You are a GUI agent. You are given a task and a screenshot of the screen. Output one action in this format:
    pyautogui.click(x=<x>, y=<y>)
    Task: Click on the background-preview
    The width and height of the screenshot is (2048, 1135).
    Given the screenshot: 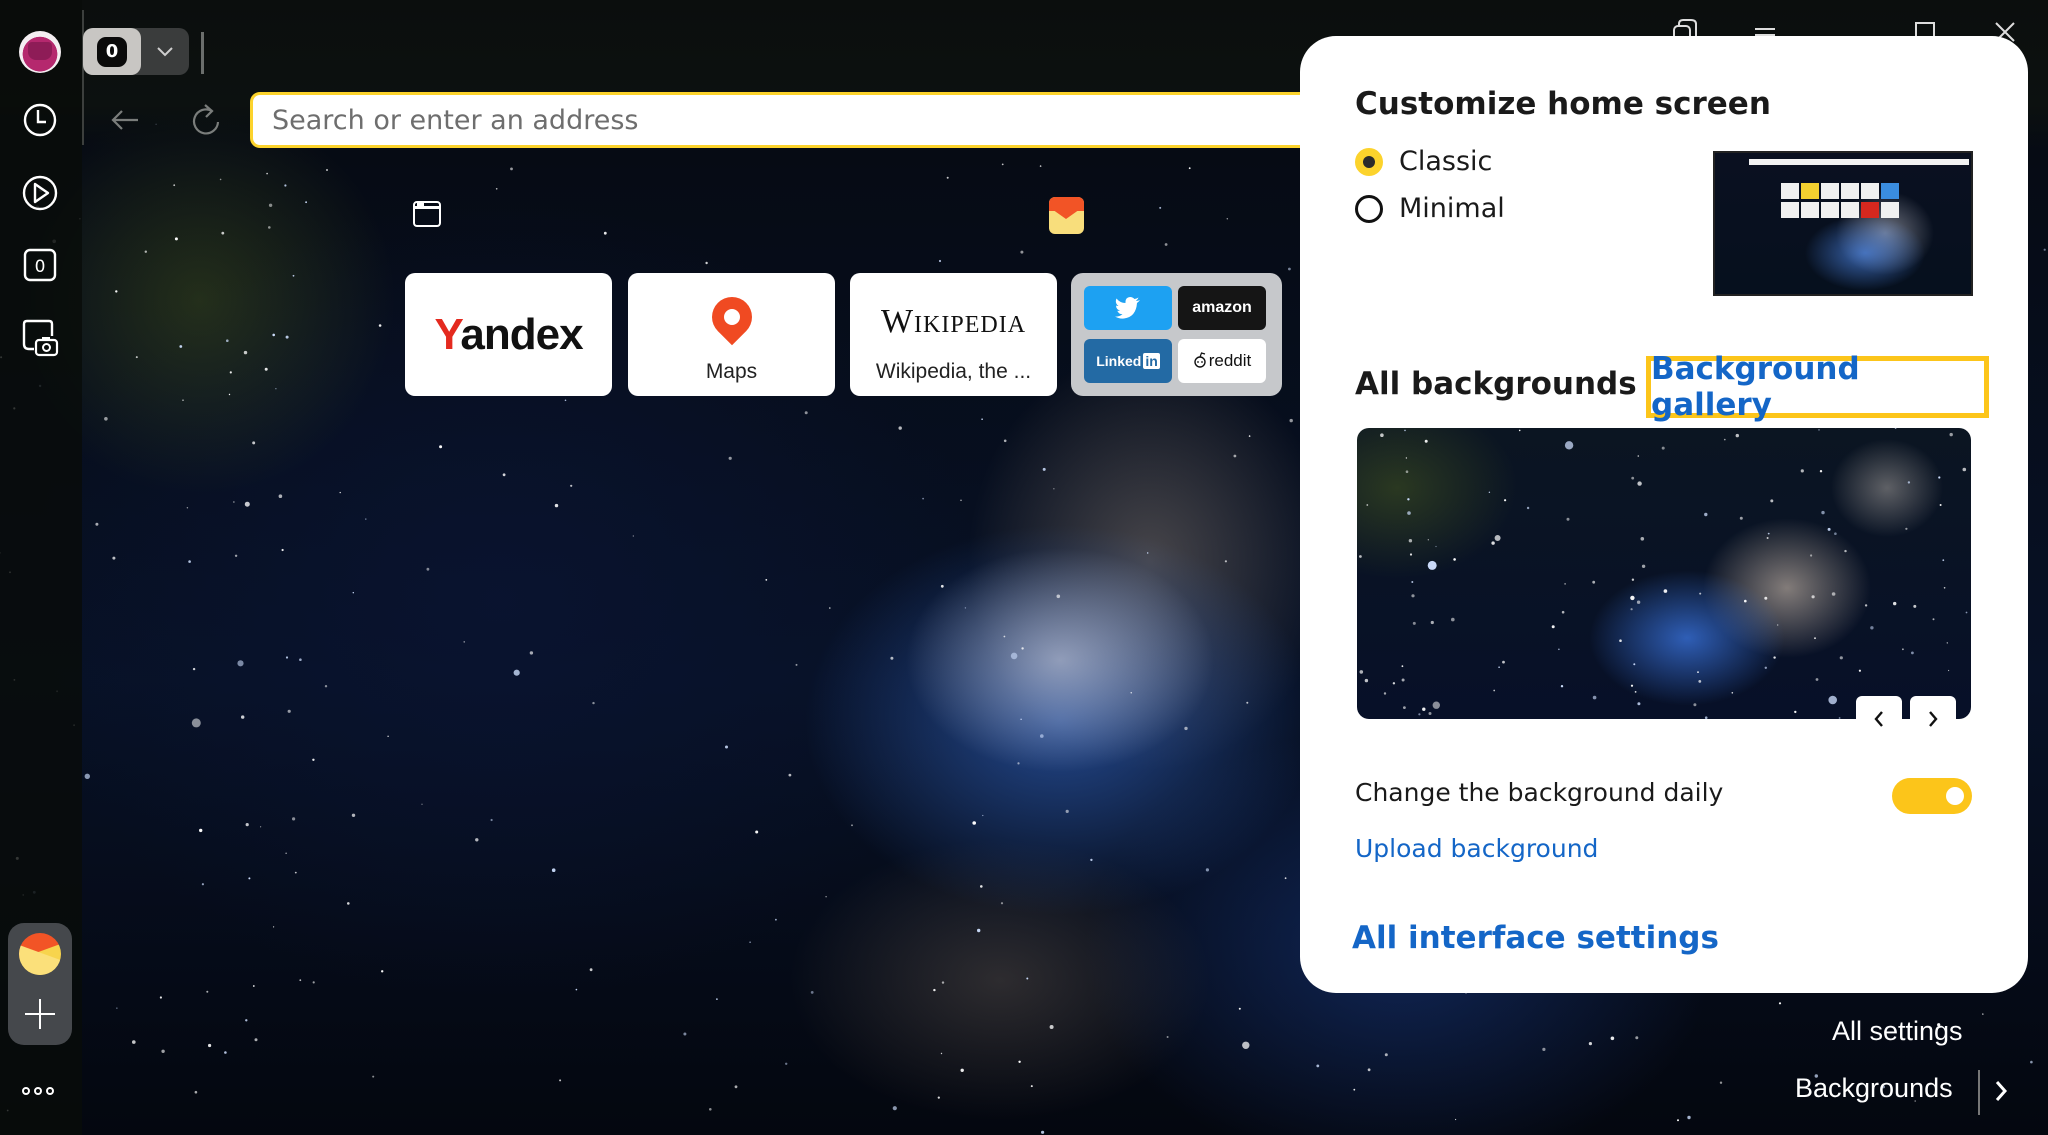 What is the action you would take?
    pyautogui.click(x=1664, y=573)
    